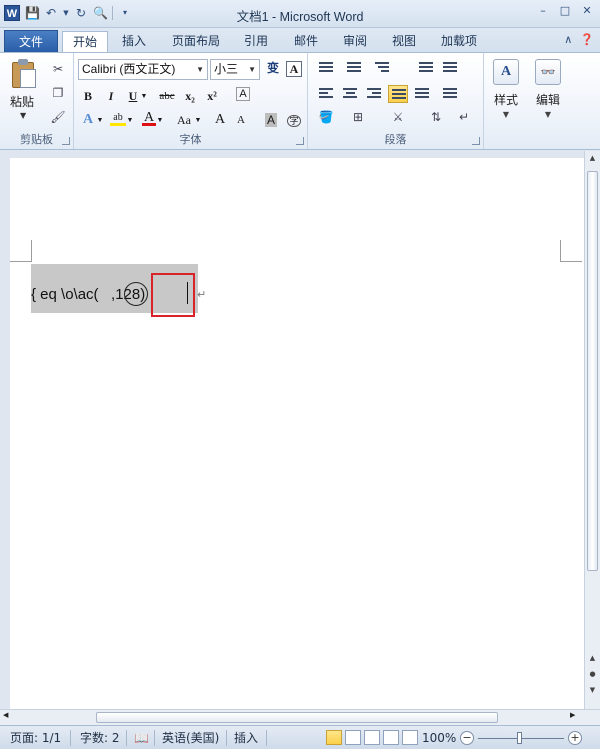  Describe the element at coordinates (118, 117) in the screenshot. I see `highlight-button: ab` at that location.